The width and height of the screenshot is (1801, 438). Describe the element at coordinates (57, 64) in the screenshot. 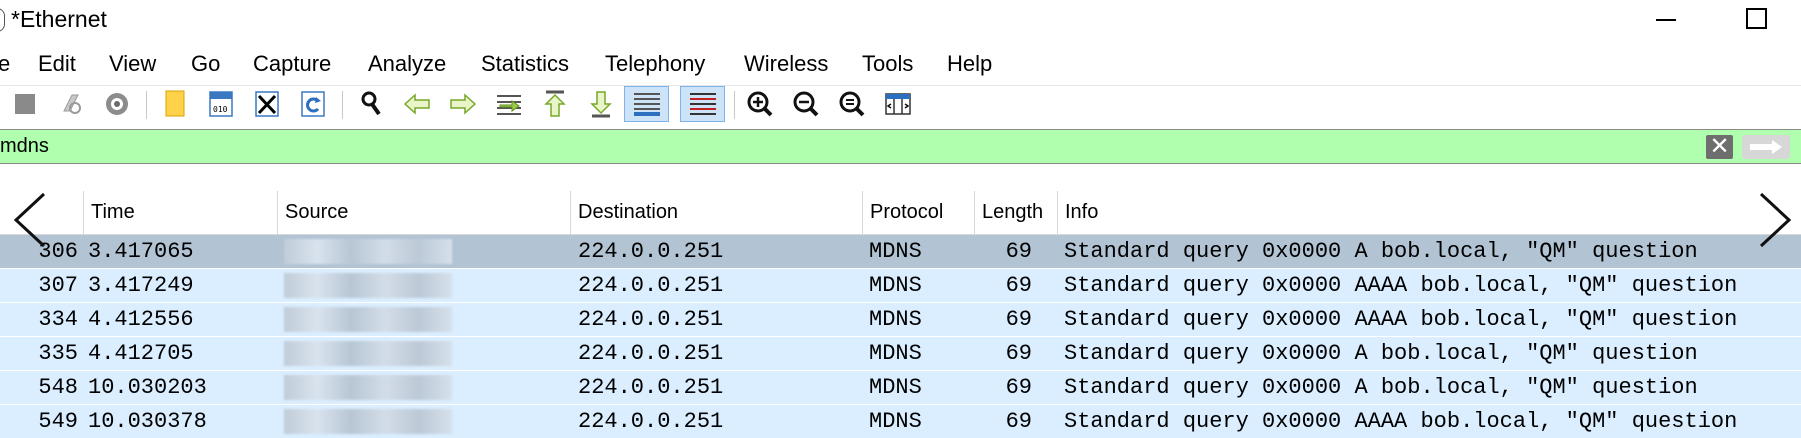

I see `menu-edit: Edit` at that location.